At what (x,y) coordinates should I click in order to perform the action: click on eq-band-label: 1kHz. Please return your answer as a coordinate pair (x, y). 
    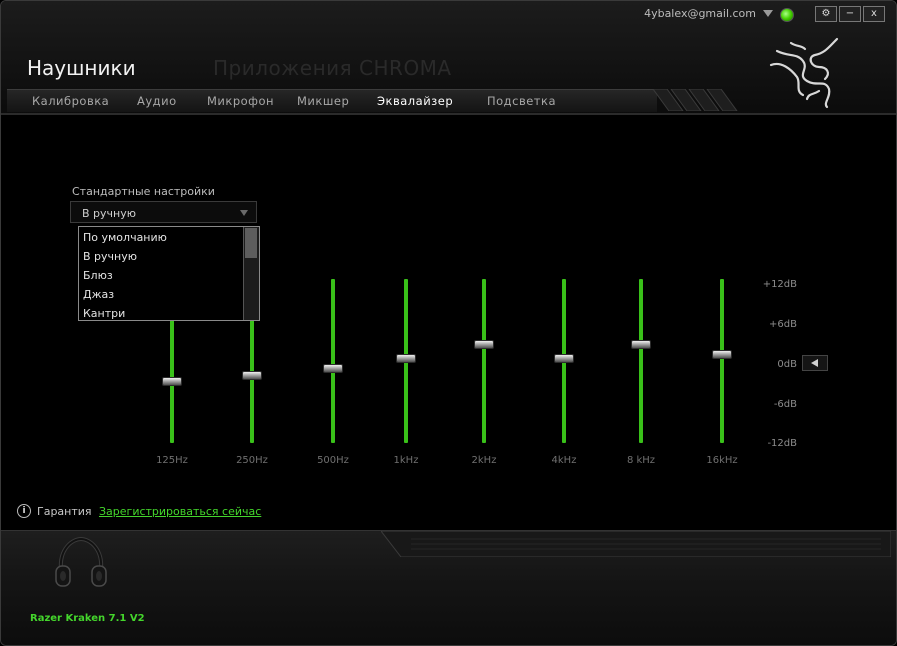
    Looking at the image, I should click on (406, 460).